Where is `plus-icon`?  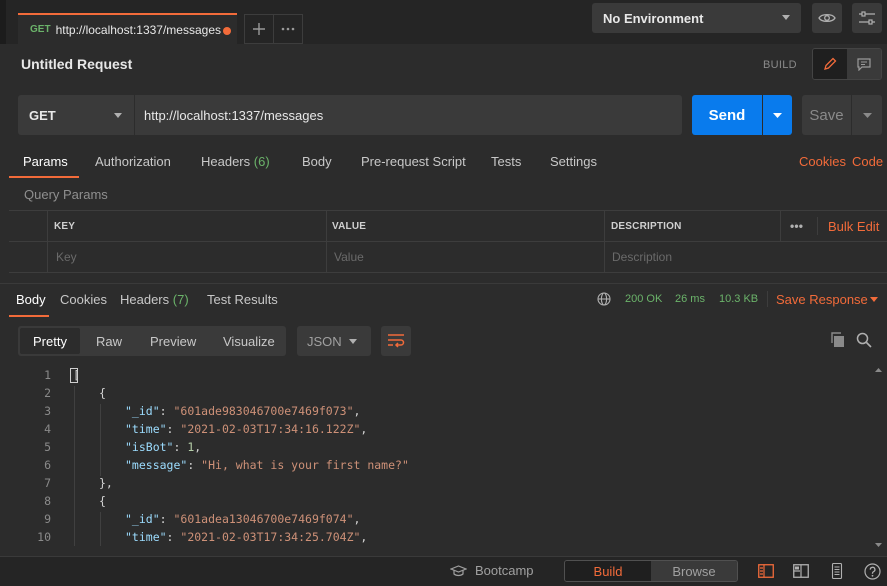
plus-icon is located at coordinates (259, 29).